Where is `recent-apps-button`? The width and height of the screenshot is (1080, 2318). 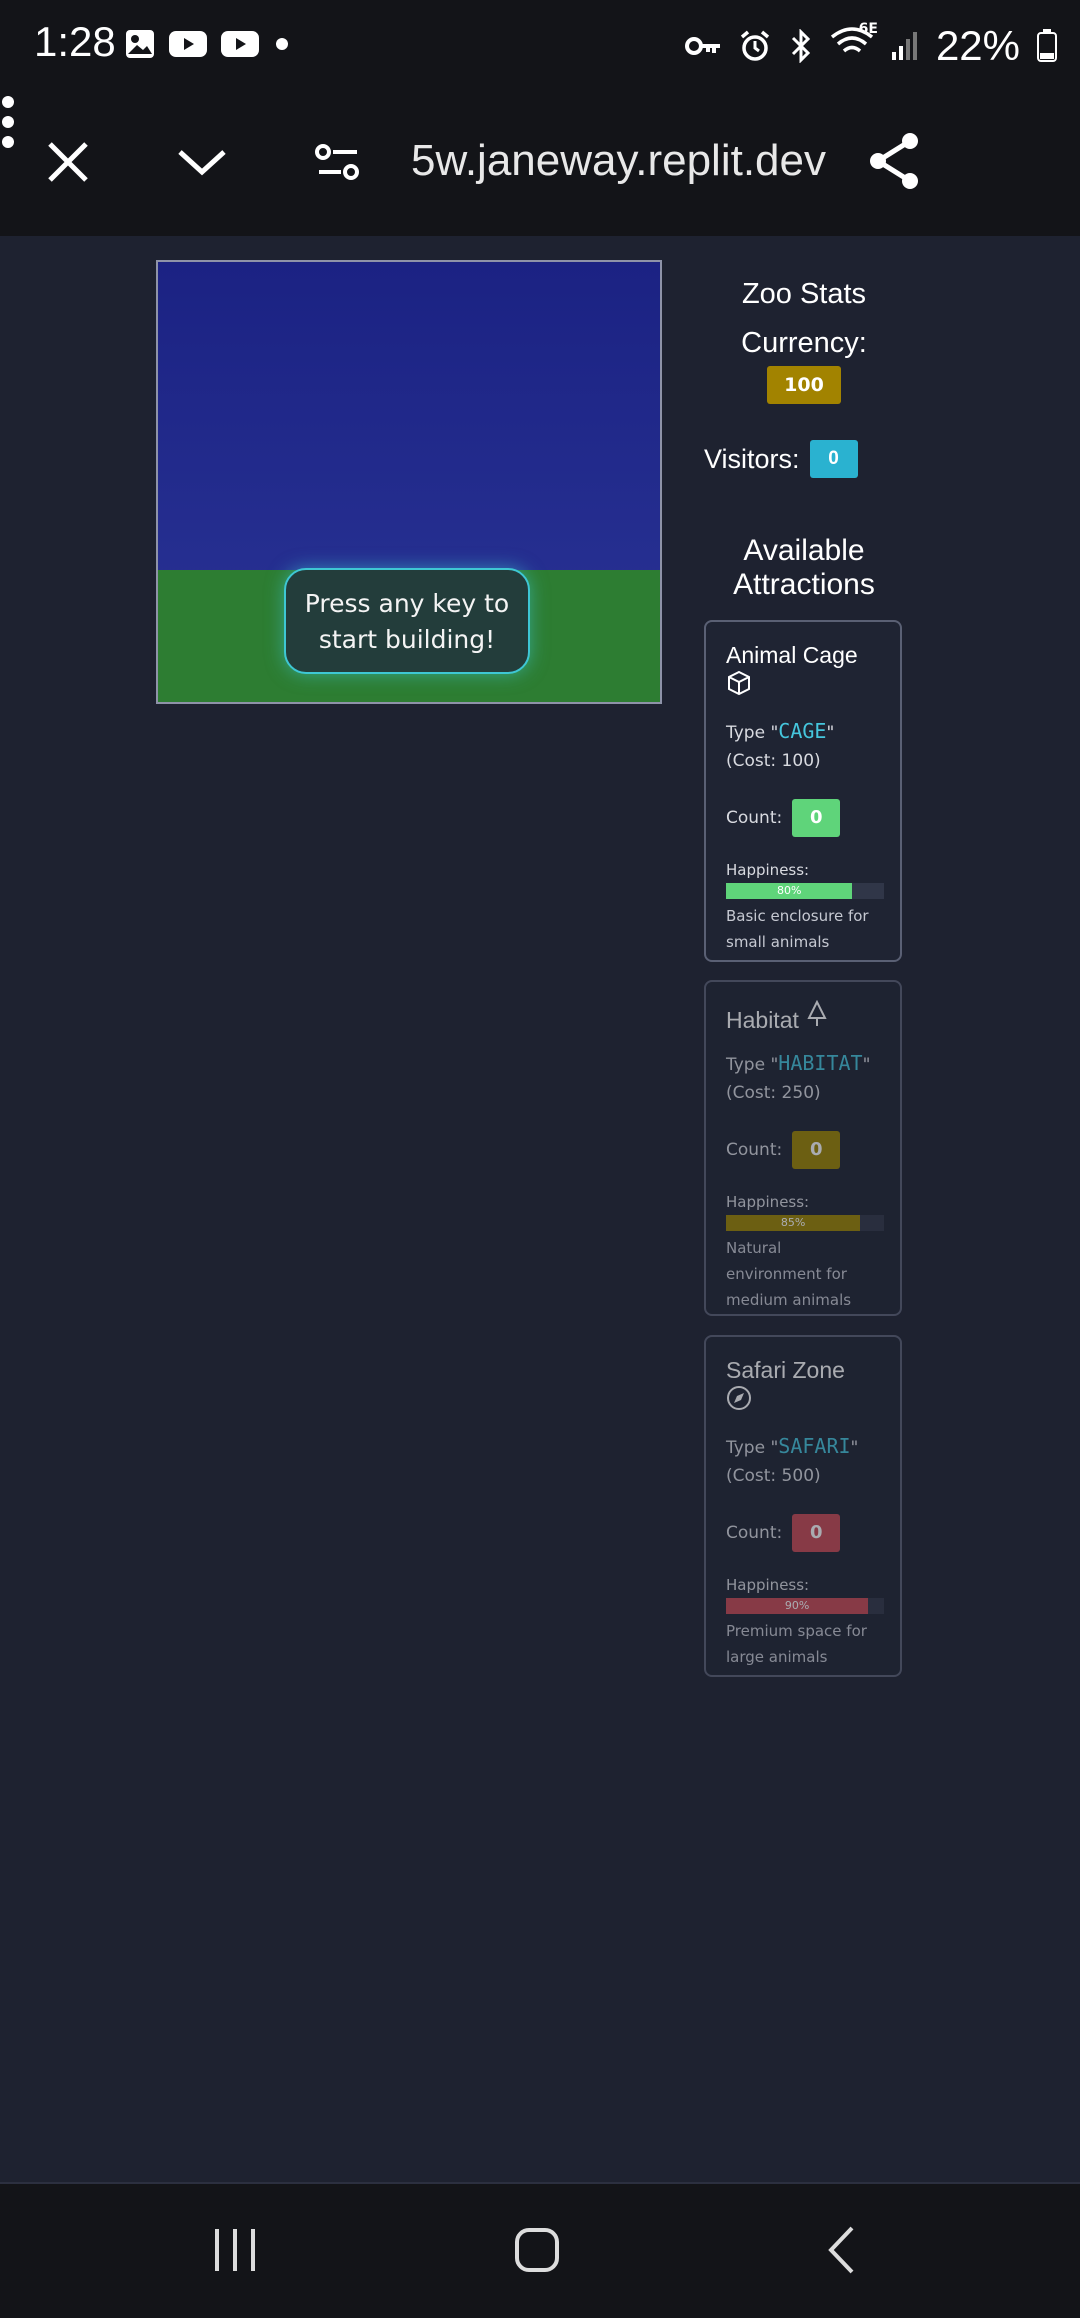 recent-apps-button is located at coordinates (235, 2250).